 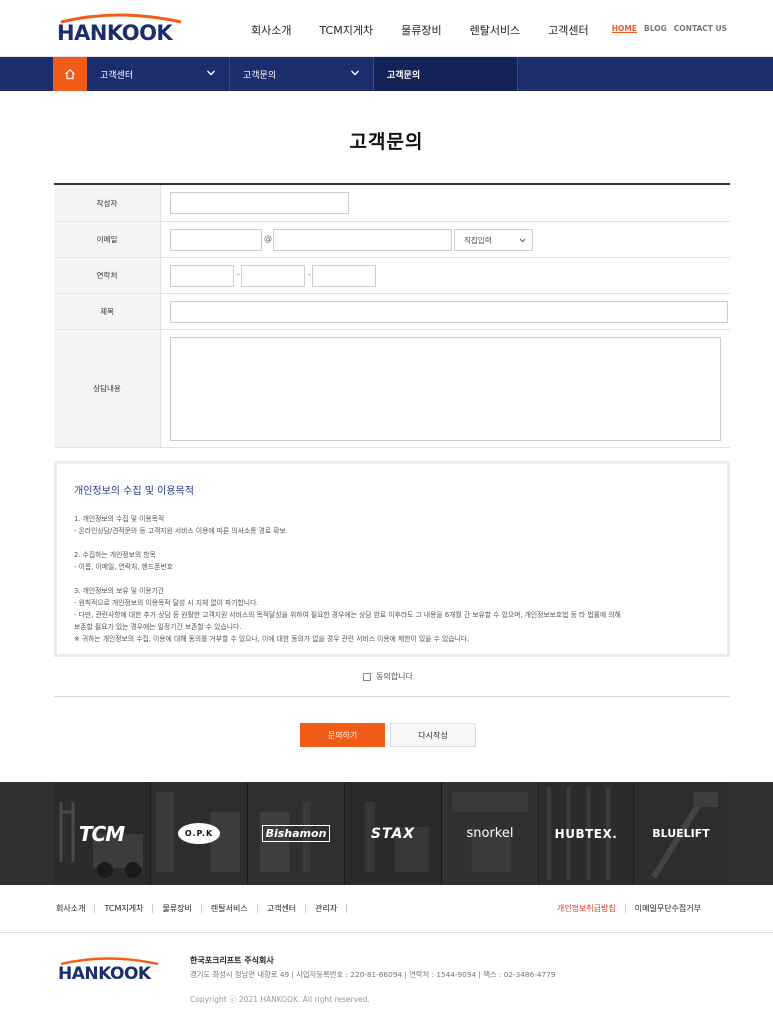 I want to click on email-id-input, so click(x=216, y=240).